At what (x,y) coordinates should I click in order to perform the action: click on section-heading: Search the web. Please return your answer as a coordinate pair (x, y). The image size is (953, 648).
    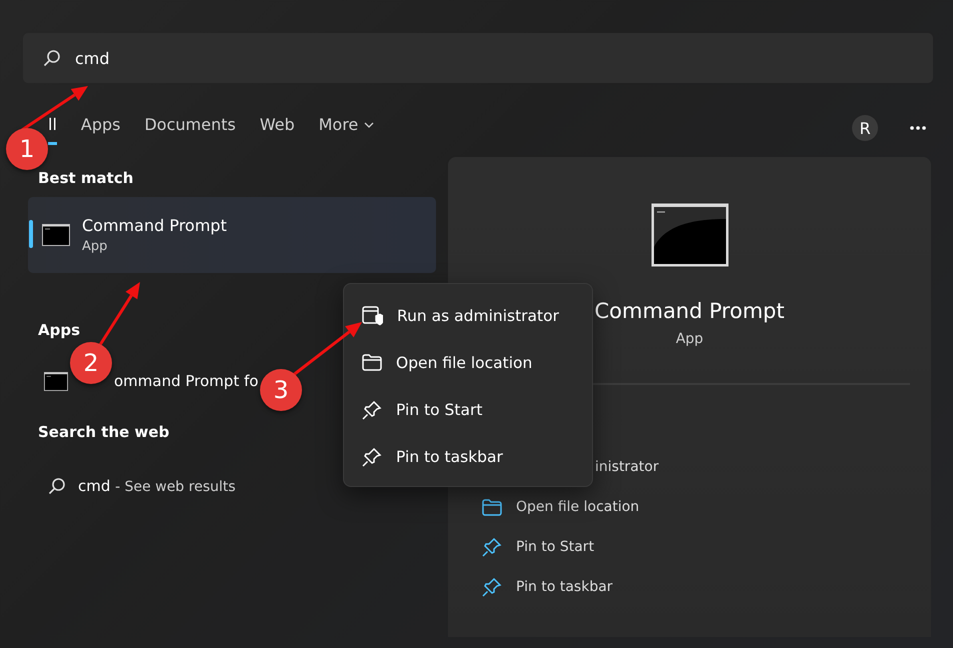
    Looking at the image, I should click on (104, 432).